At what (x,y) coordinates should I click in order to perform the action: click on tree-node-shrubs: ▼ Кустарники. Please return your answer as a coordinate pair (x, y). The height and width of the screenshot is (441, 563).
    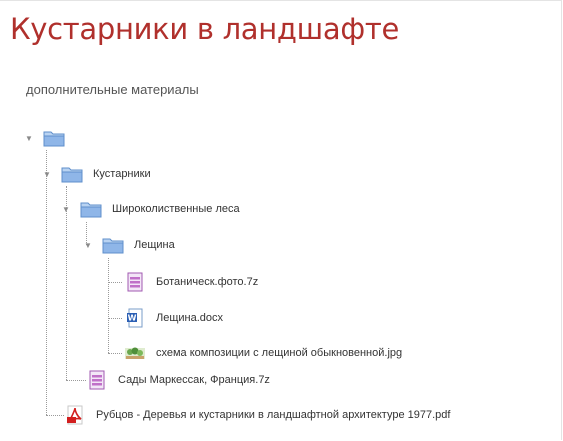
    Looking at the image, I should click on (95, 174).